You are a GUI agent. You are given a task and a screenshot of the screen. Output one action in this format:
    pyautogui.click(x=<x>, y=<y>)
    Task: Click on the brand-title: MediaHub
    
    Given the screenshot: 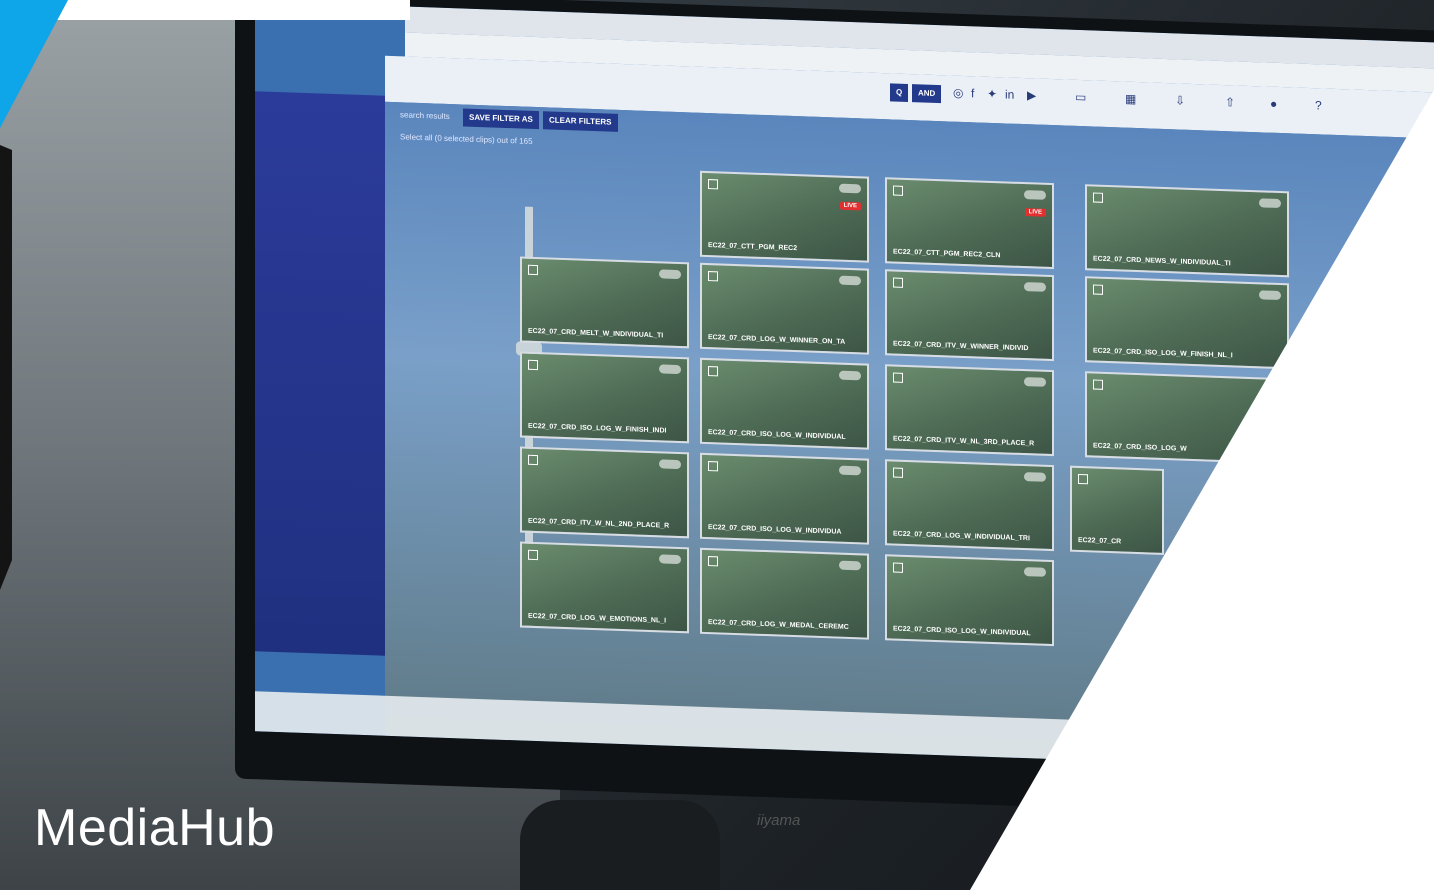 What is the action you would take?
    pyautogui.click(x=155, y=828)
    